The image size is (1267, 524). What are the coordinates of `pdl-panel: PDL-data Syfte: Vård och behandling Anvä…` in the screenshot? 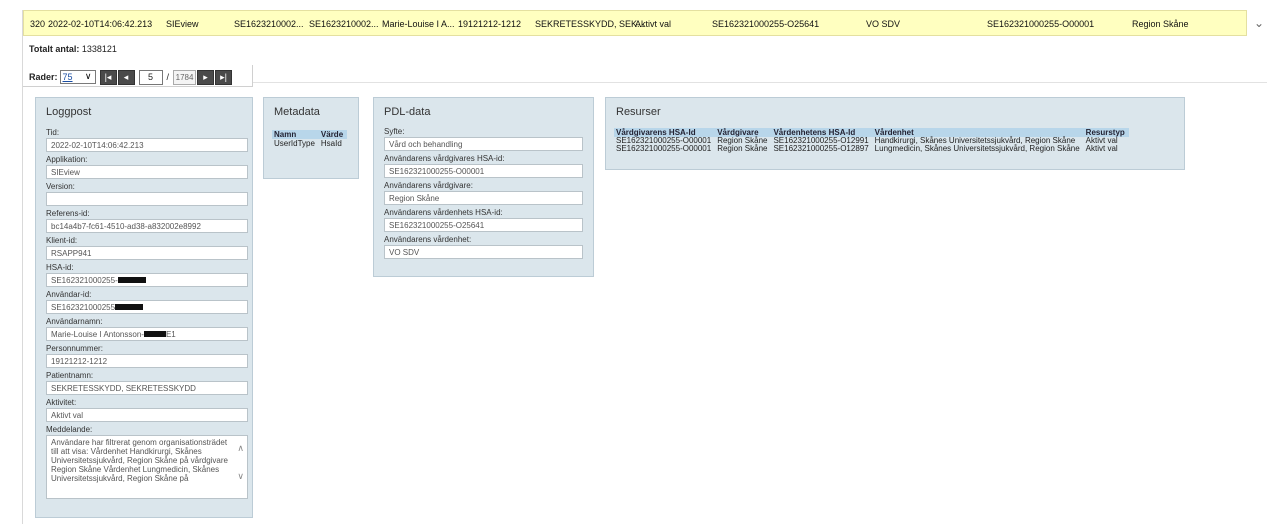 It's located at (483, 187).